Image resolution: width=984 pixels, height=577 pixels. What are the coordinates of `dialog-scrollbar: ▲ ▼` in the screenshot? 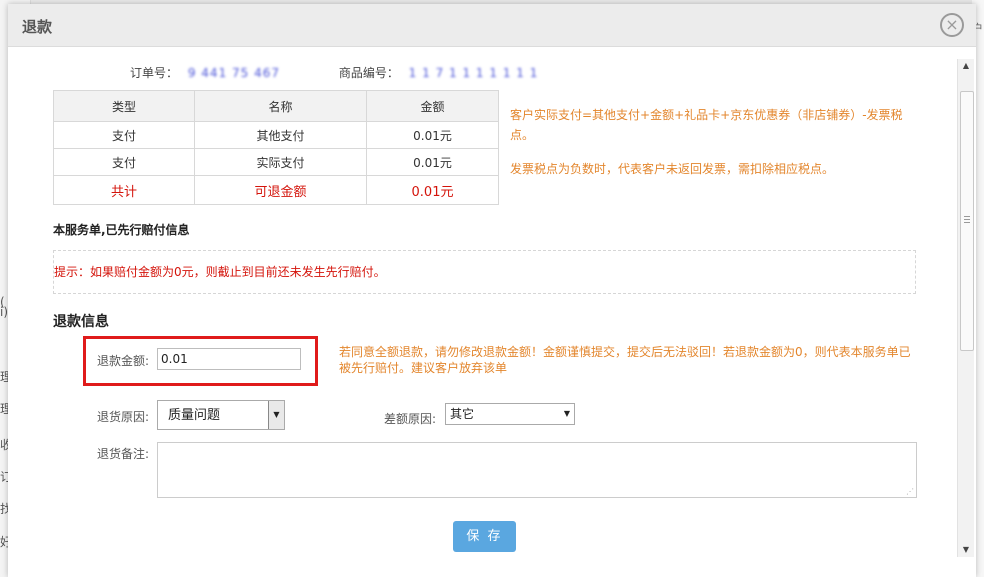 It's located at (965, 308).